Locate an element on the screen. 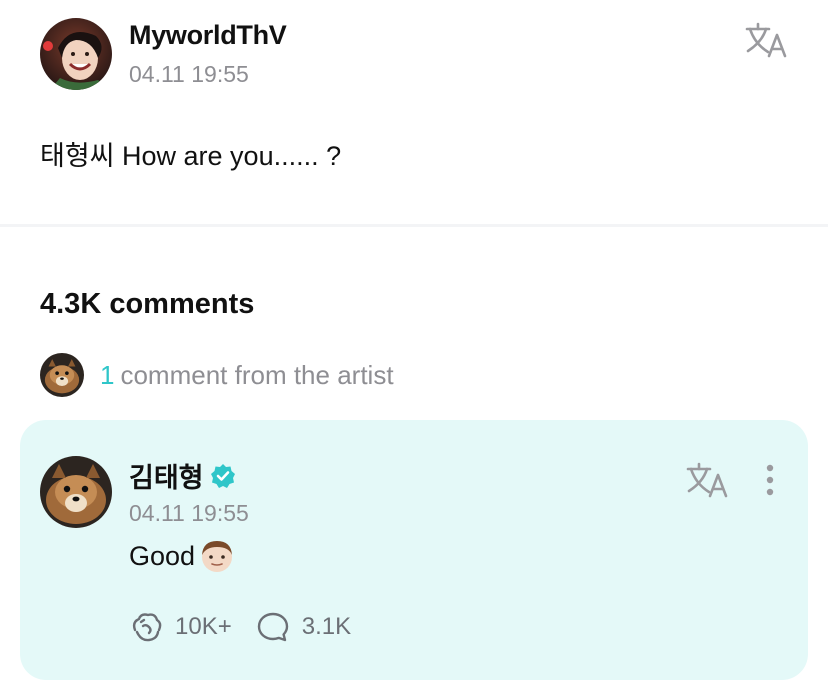 This screenshot has height=684, width=828. comment-timestamp: 04.11 19:55 is located at coordinates (189, 513).